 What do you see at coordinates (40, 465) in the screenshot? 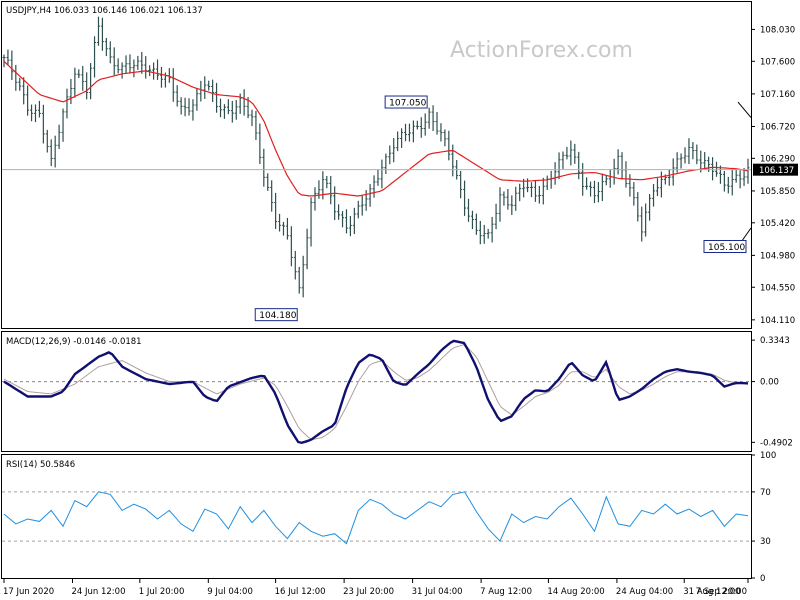
I see `rsi-pane-title: RSI(14) 50.5846` at bounding box center [40, 465].